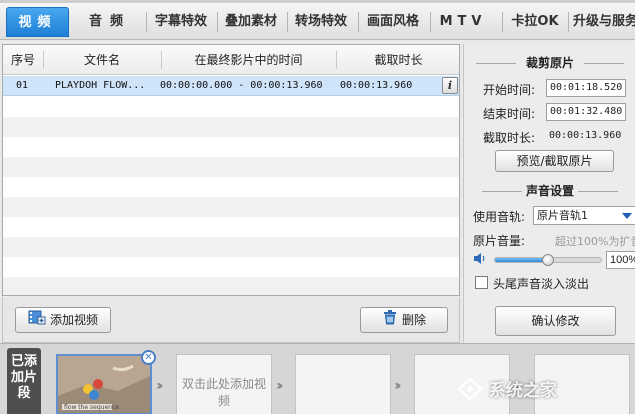 The image size is (635, 414). Describe the element at coordinates (548, 260) in the screenshot. I see `volume-slider-thumb` at that location.